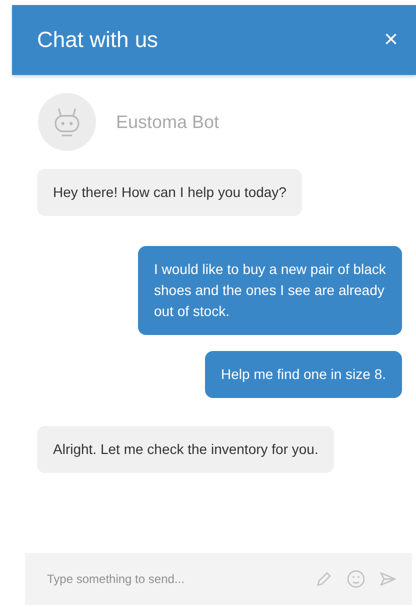 The image size is (416, 607). Describe the element at coordinates (303, 374) in the screenshot. I see `message-bubble: Help me find one in size 8.` at that location.